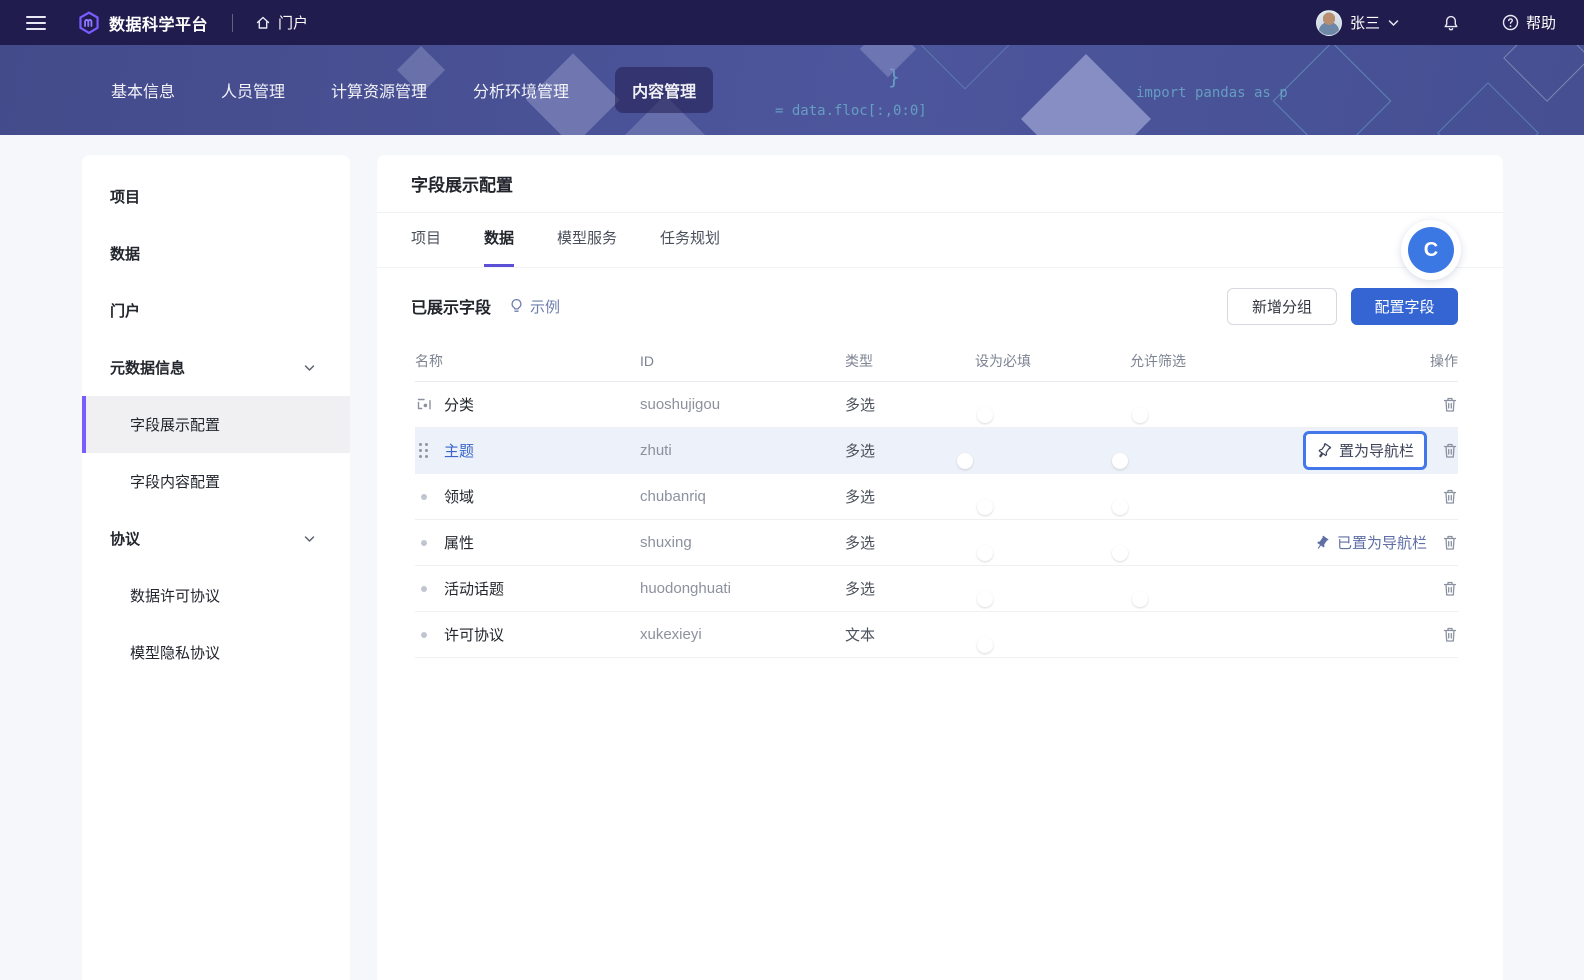  I want to click on hamburger-menu-icon, so click(36, 22).